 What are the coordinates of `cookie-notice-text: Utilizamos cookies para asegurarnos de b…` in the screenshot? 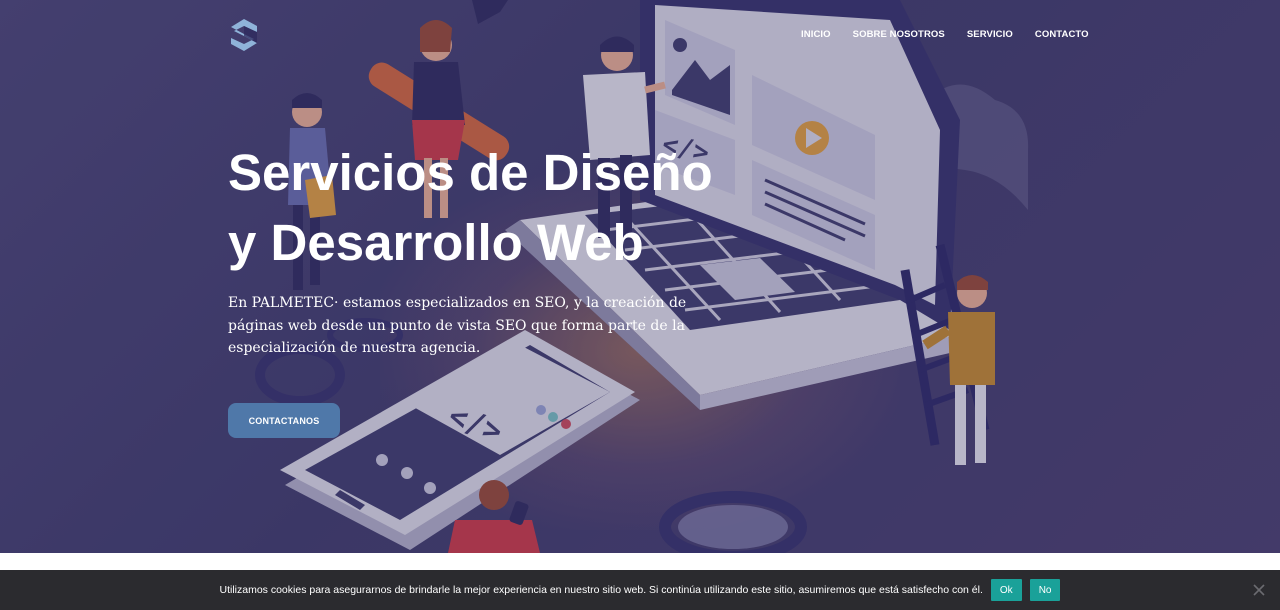 It's located at (601, 590).